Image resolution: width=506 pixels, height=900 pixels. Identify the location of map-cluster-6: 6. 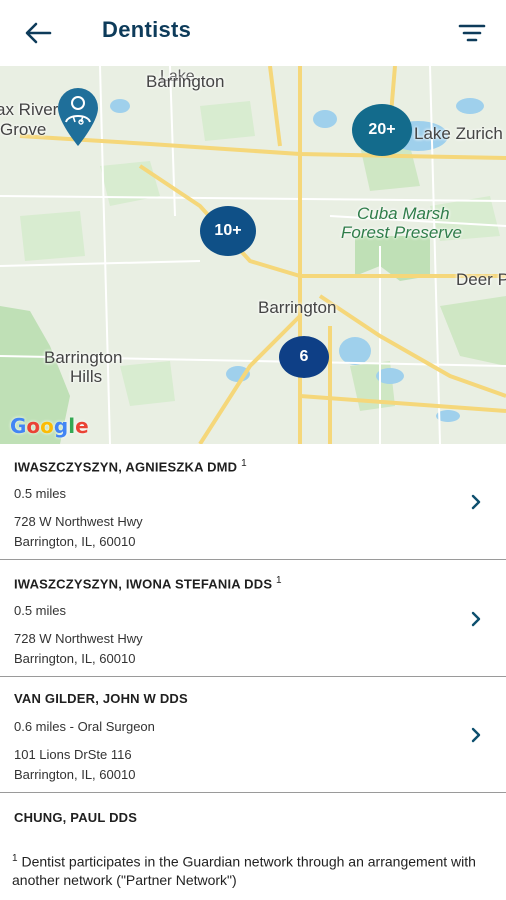
(304, 357).